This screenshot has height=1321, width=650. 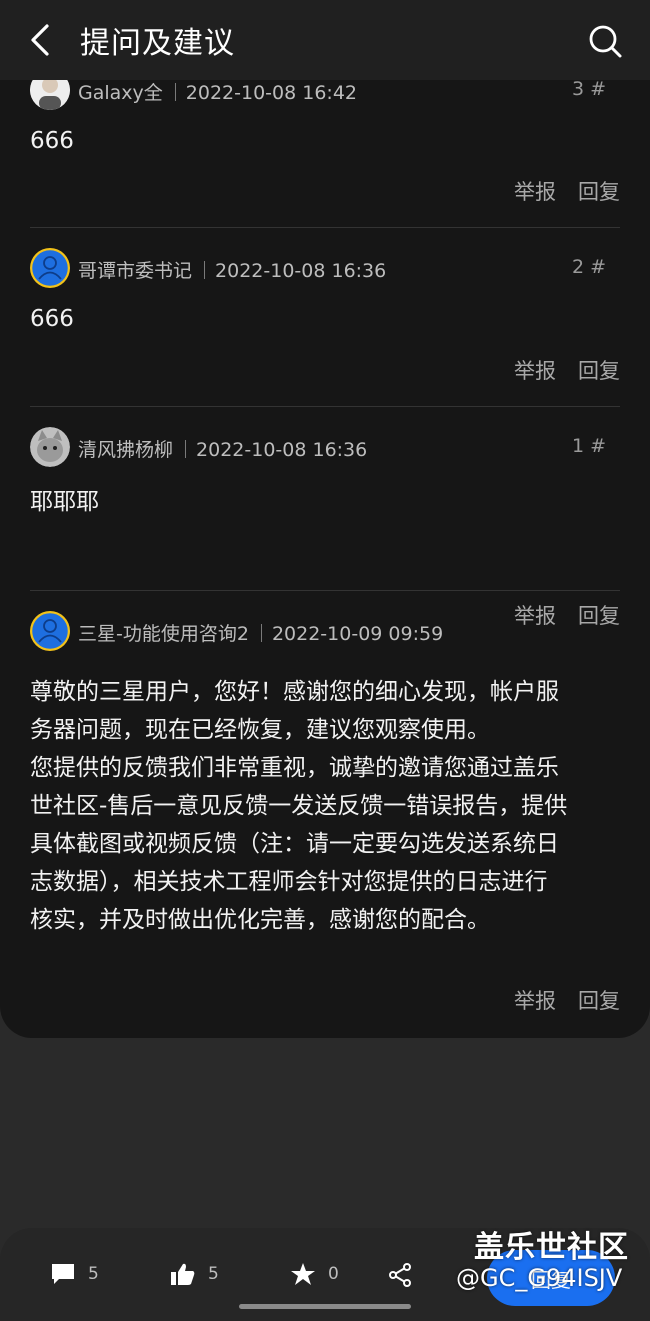 I want to click on post-content: 耶耶耶, so click(x=64, y=502).